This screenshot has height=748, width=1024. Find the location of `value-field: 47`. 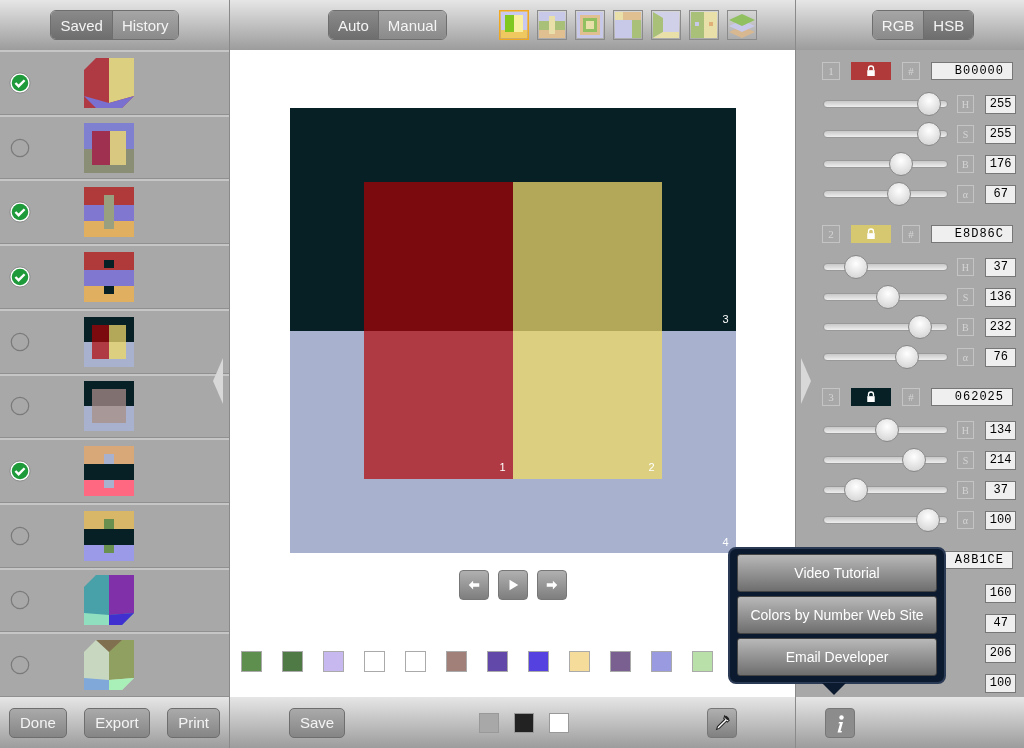

value-field: 47 is located at coordinates (1000, 623).